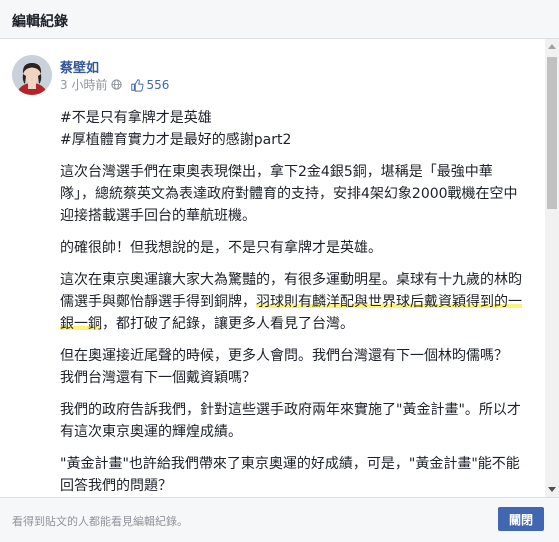 This screenshot has width=559, height=542. I want to click on scroll-down-arrow-icon, so click(552, 489).